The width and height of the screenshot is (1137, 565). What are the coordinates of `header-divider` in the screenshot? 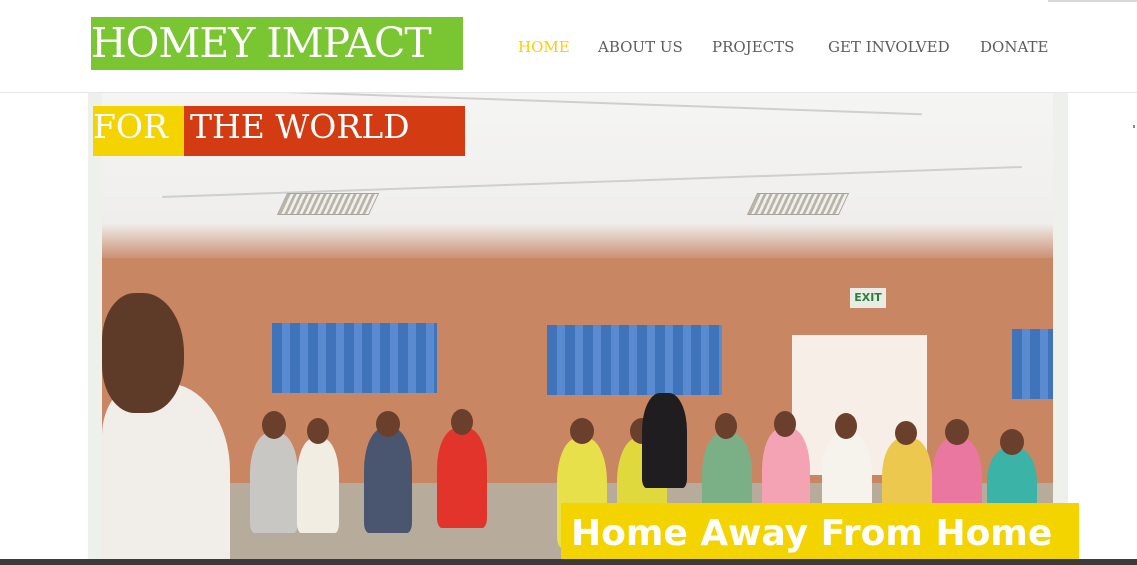 It's located at (1092, 1).